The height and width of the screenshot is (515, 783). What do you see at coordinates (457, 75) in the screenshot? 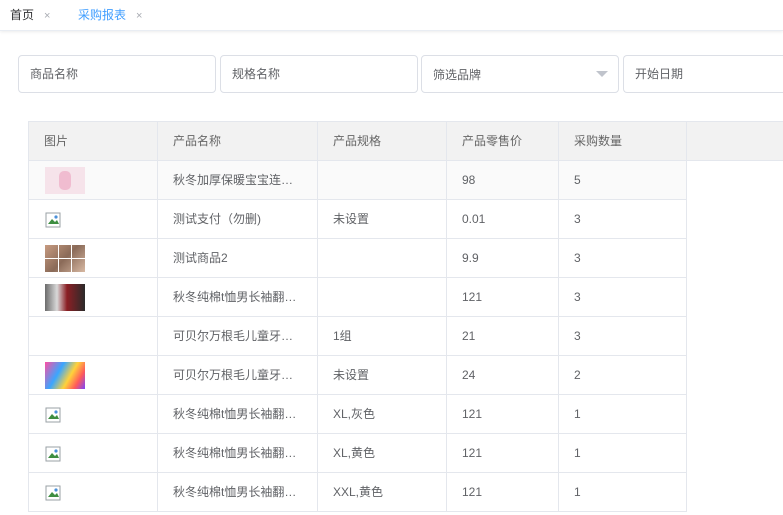
I see `brand-select-text: 筛选品牌` at bounding box center [457, 75].